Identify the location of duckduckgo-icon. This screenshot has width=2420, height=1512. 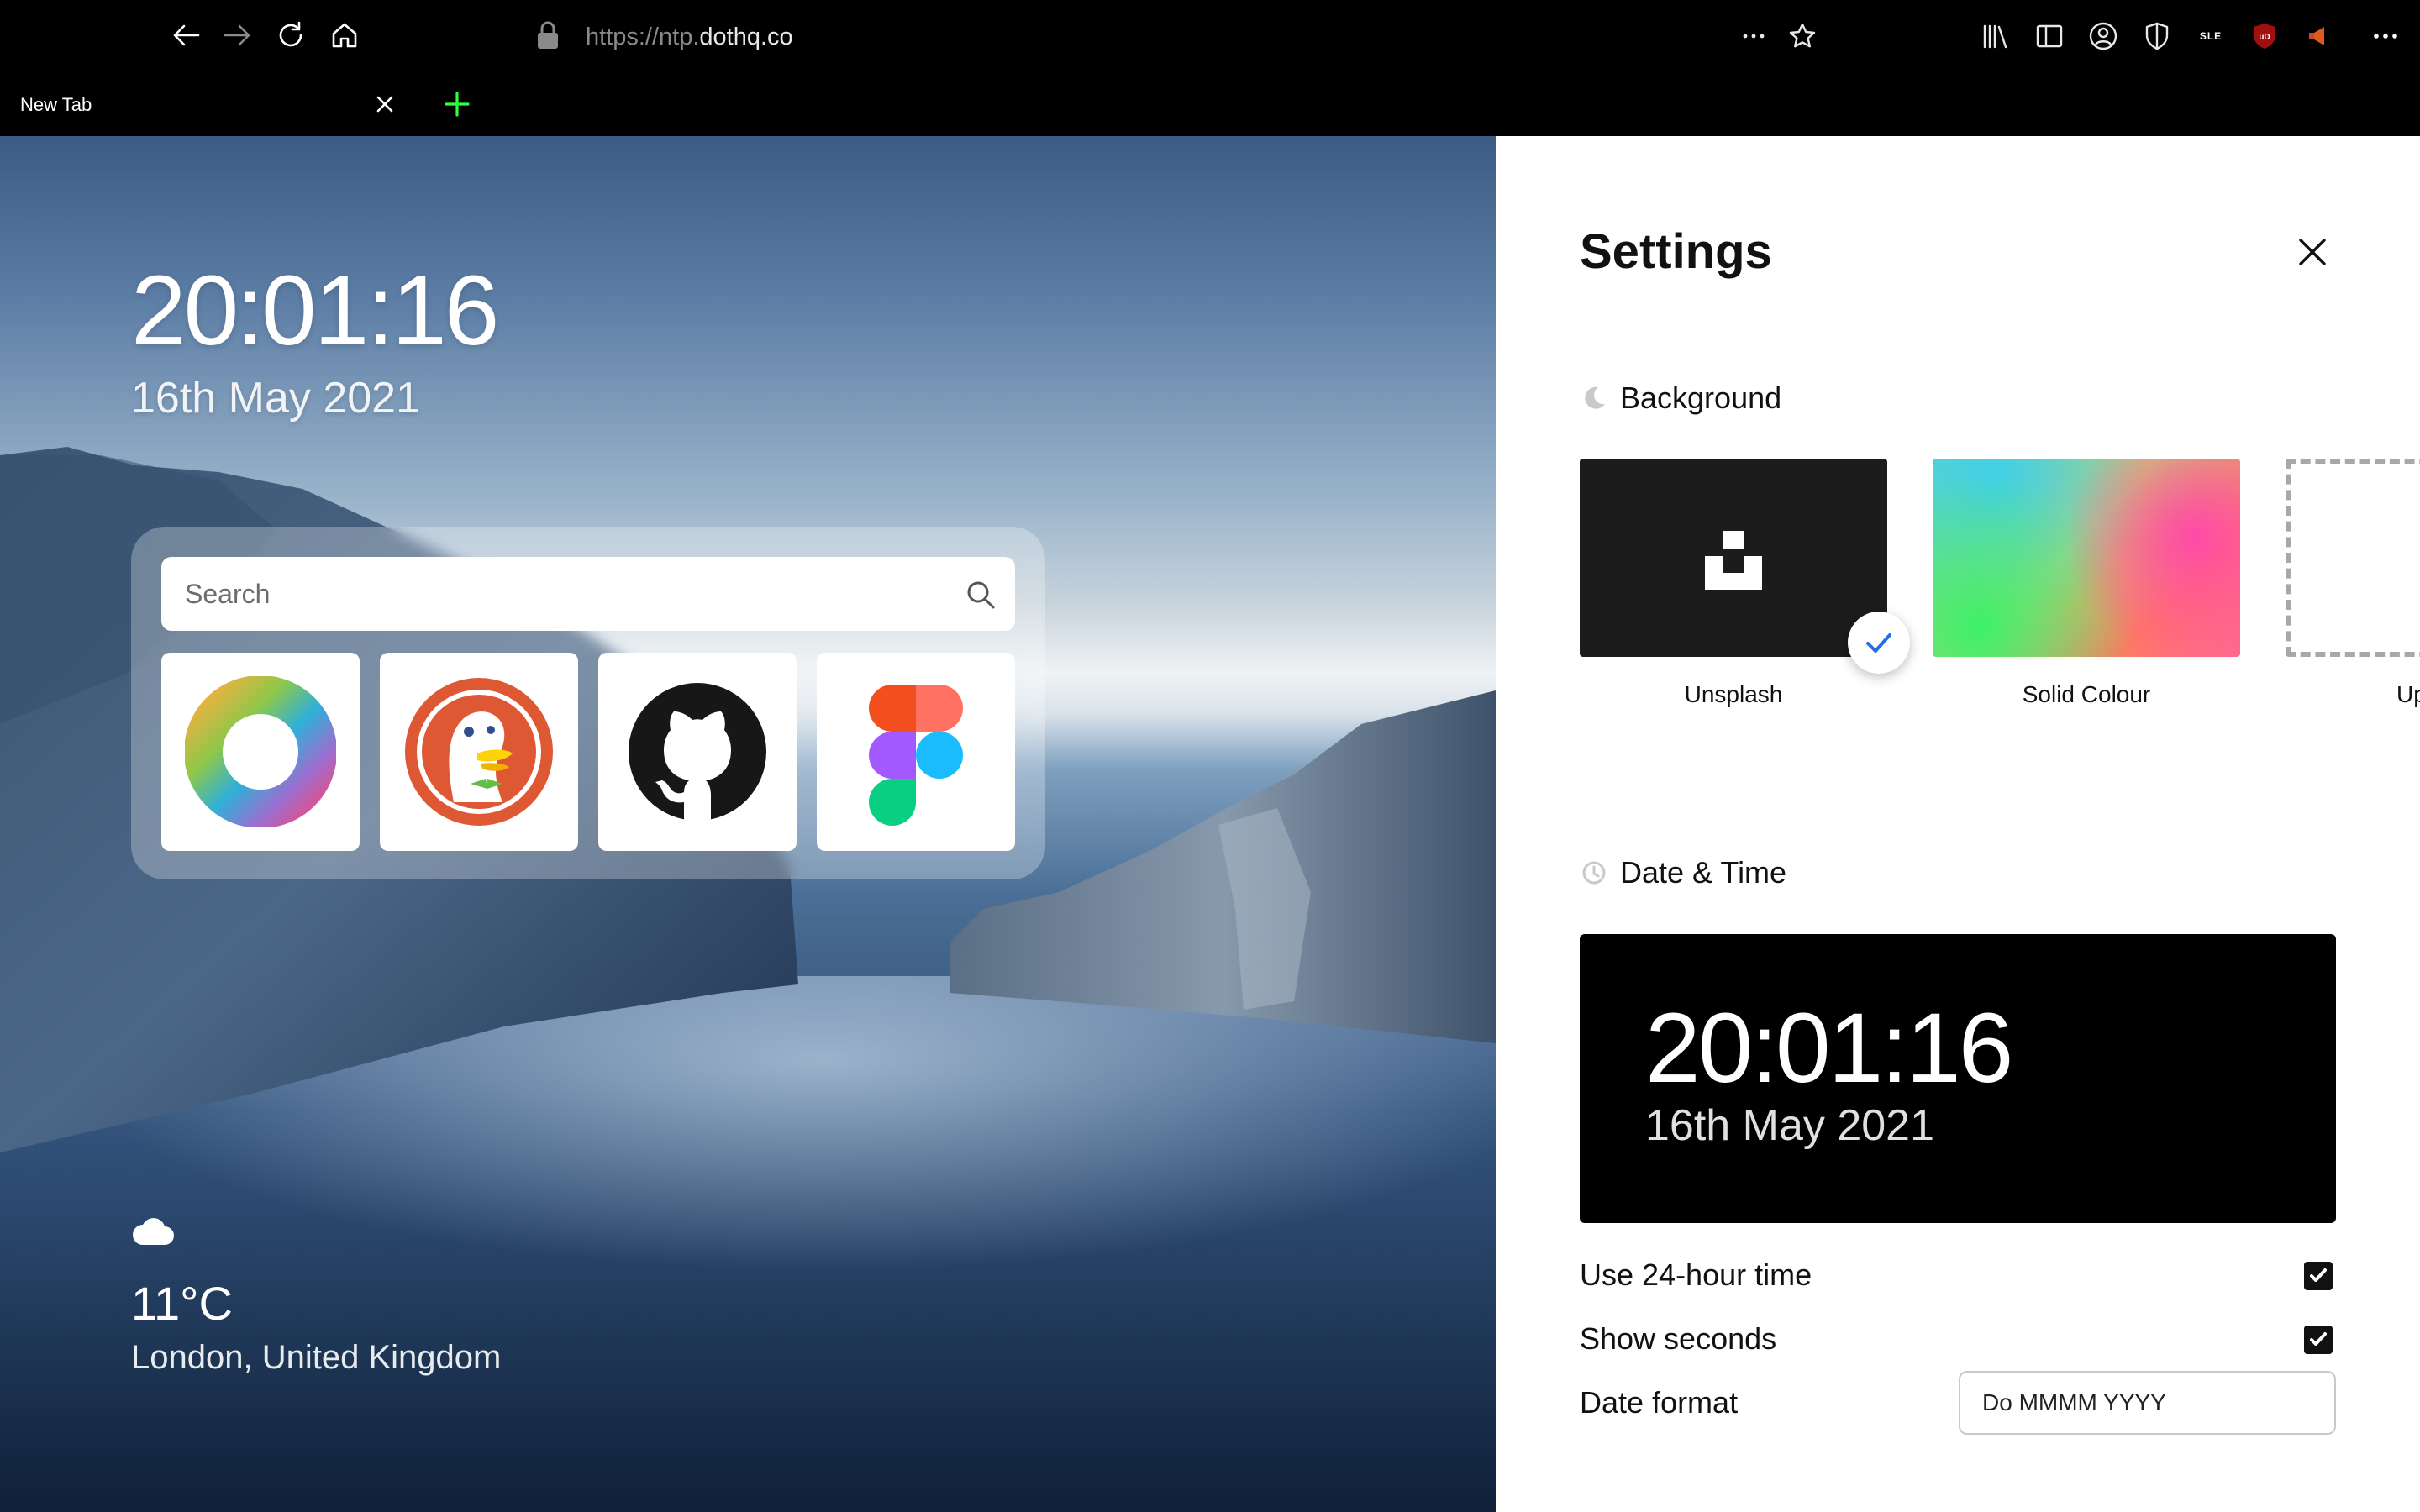
(479, 752).